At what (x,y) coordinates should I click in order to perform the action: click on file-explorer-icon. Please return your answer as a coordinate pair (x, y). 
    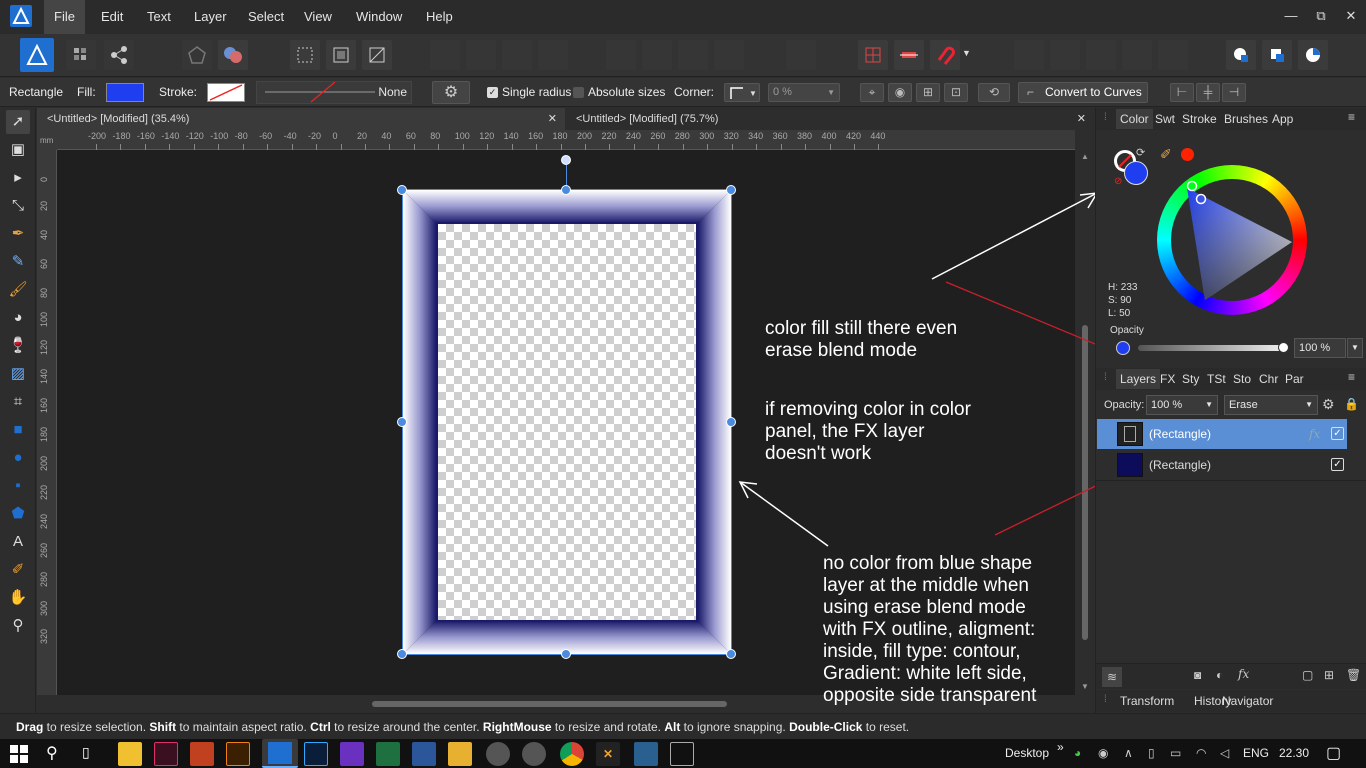
    Looking at the image, I should click on (460, 754).